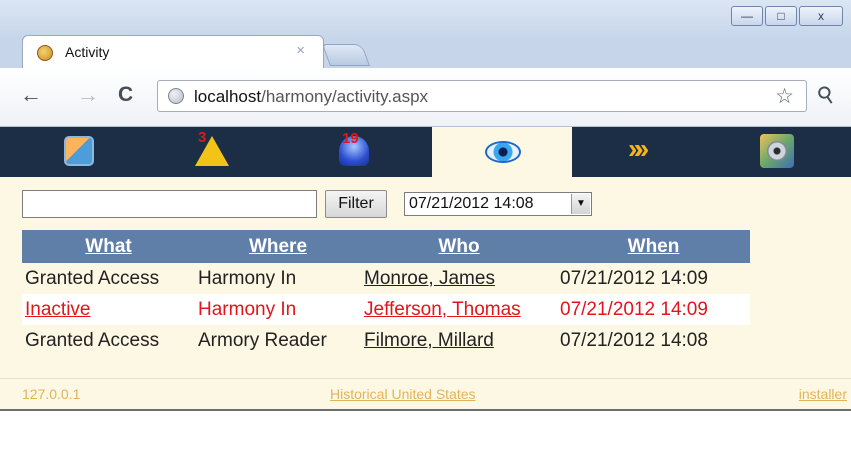  What do you see at coordinates (638, 148) in the screenshot?
I see `arrows-icon: »»` at bounding box center [638, 148].